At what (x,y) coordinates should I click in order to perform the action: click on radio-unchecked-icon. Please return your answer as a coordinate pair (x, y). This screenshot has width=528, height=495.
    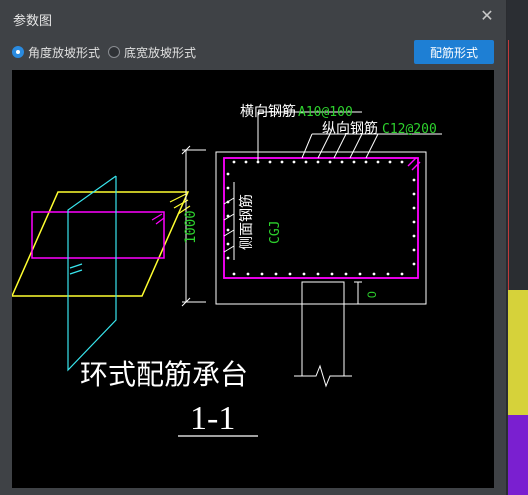
    Looking at the image, I should click on (114, 52).